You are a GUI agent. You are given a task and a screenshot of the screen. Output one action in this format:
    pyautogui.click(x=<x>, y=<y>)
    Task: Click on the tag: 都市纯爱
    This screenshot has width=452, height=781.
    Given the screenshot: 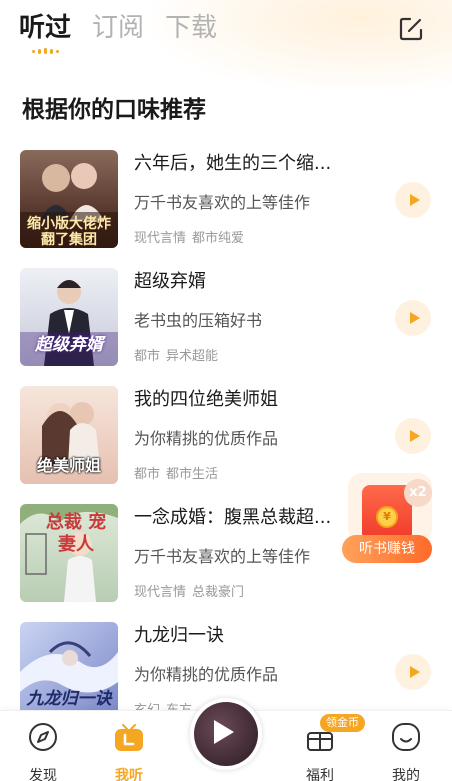 What is the action you would take?
    pyautogui.click(x=218, y=238)
    